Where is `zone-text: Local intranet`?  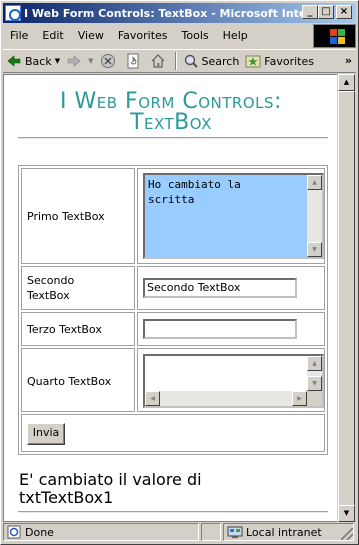 zone-text: Local intranet is located at coordinates (284, 532).